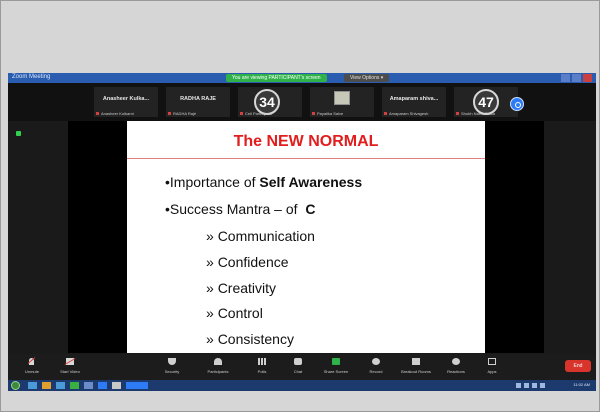 The image size is (600, 412). I want to click on slide-subitem: » Communication, so click(260, 236).